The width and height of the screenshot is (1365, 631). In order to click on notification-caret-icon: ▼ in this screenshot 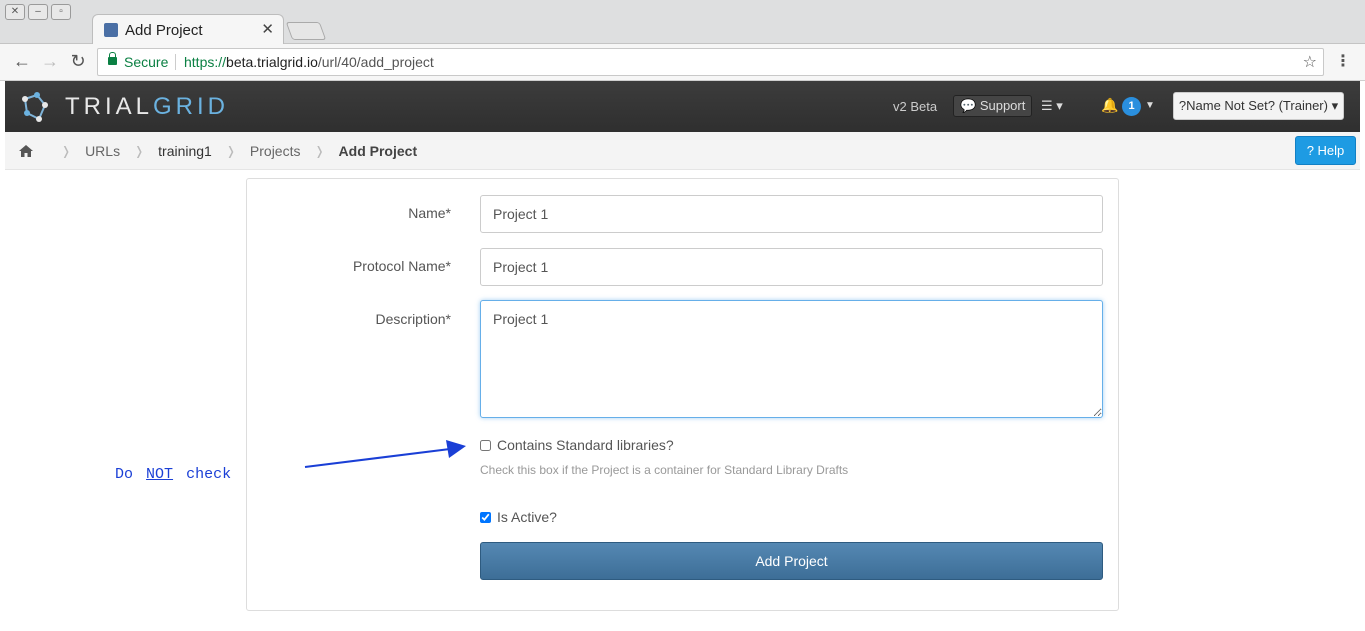, I will do `click(1150, 105)`.